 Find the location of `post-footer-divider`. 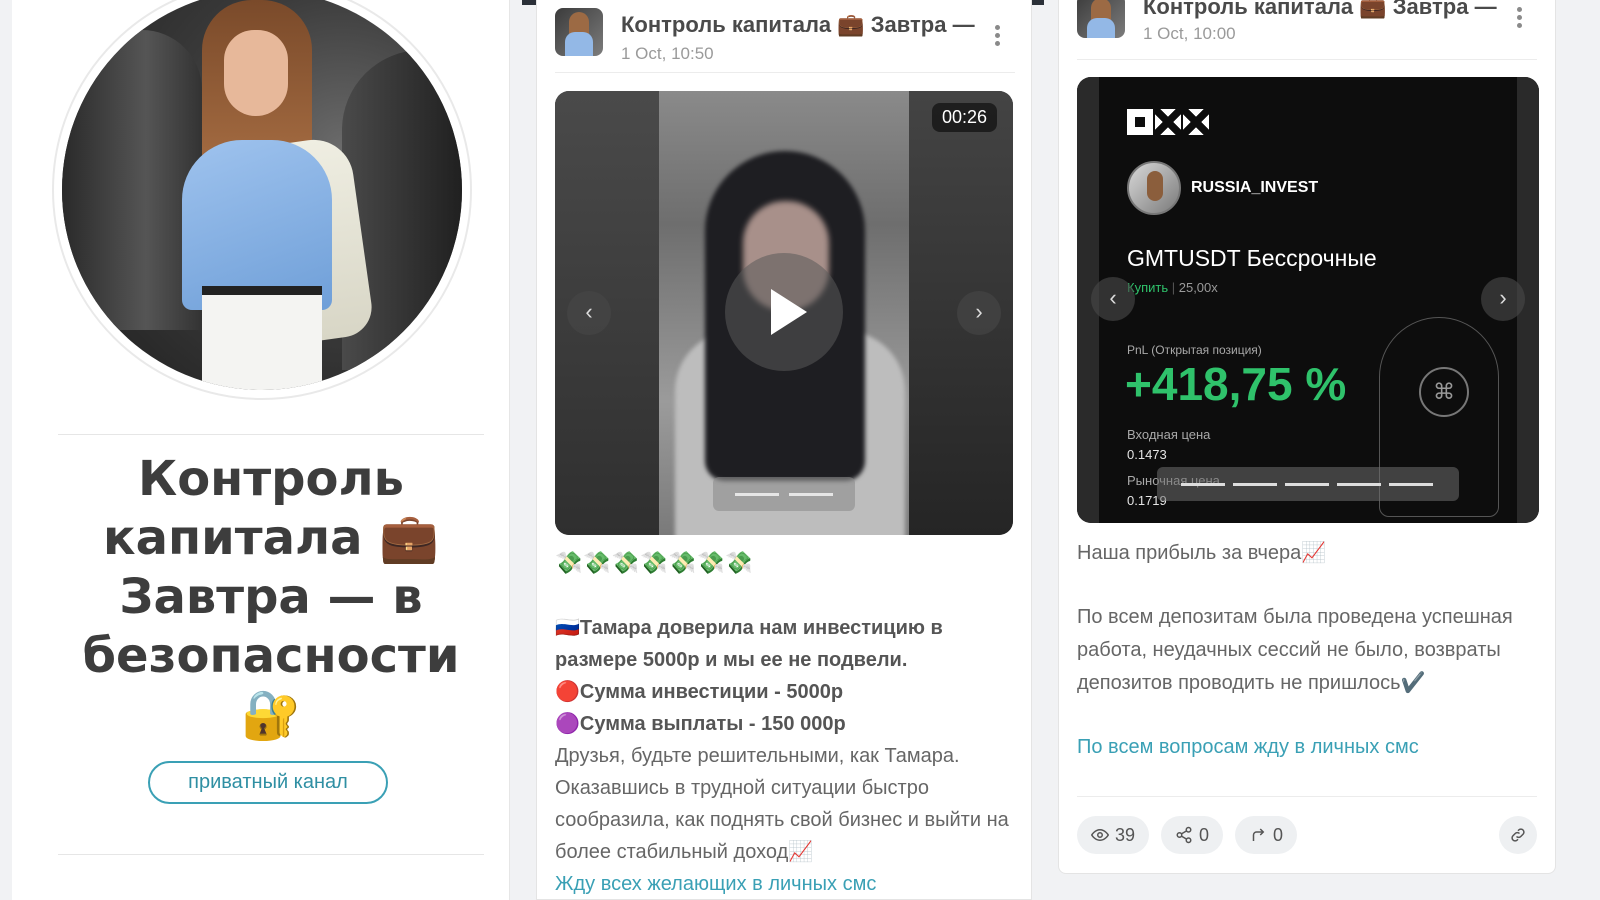

post-footer-divider is located at coordinates (1307, 796).